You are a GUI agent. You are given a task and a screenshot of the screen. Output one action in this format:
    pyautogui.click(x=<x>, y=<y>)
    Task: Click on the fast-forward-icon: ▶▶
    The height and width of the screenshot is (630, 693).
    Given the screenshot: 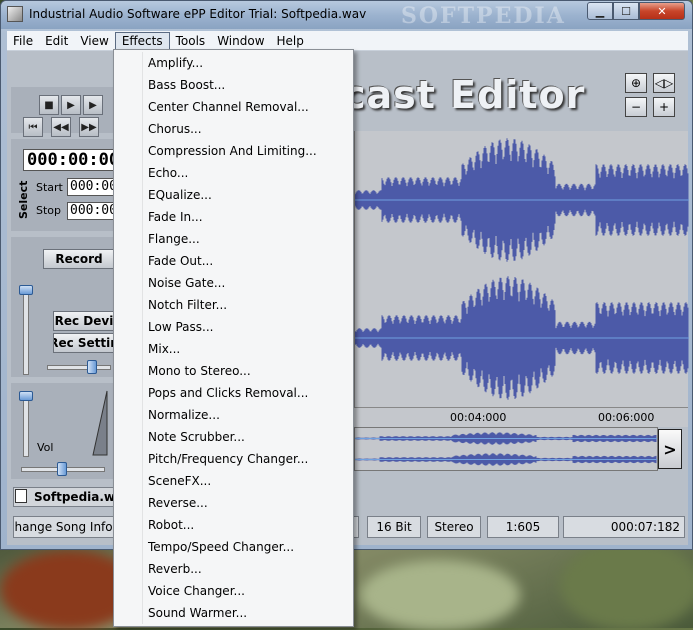 What is the action you would take?
    pyautogui.click(x=89, y=127)
    